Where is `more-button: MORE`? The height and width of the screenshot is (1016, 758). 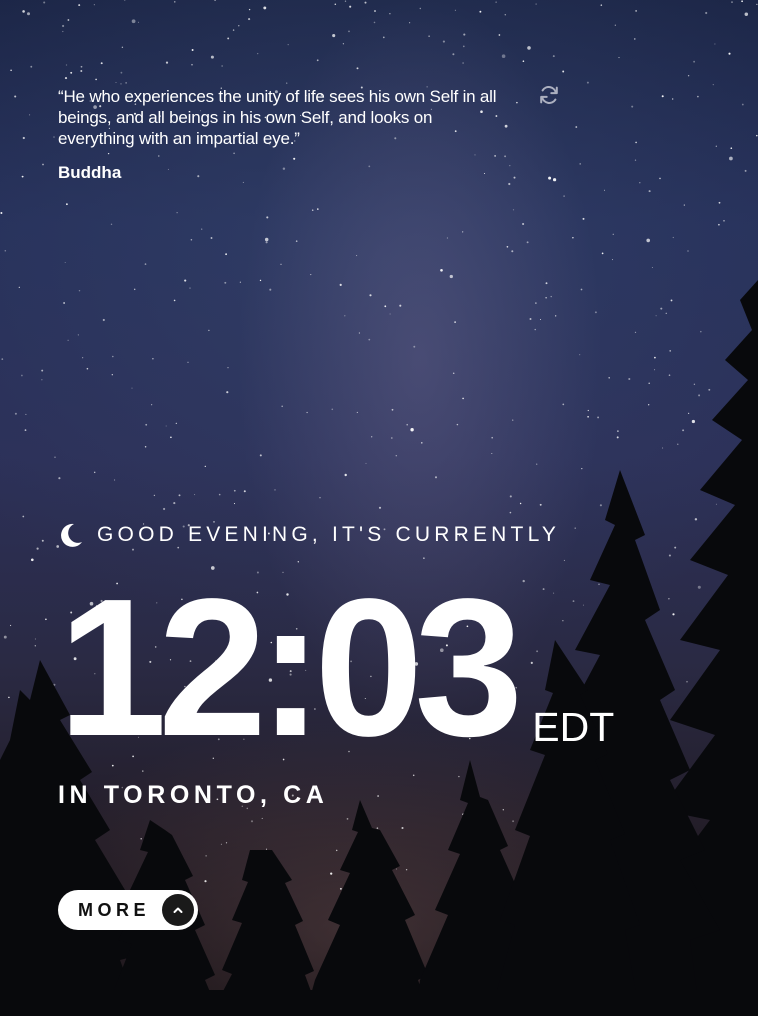
more-button: MORE is located at coordinates (128, 910).